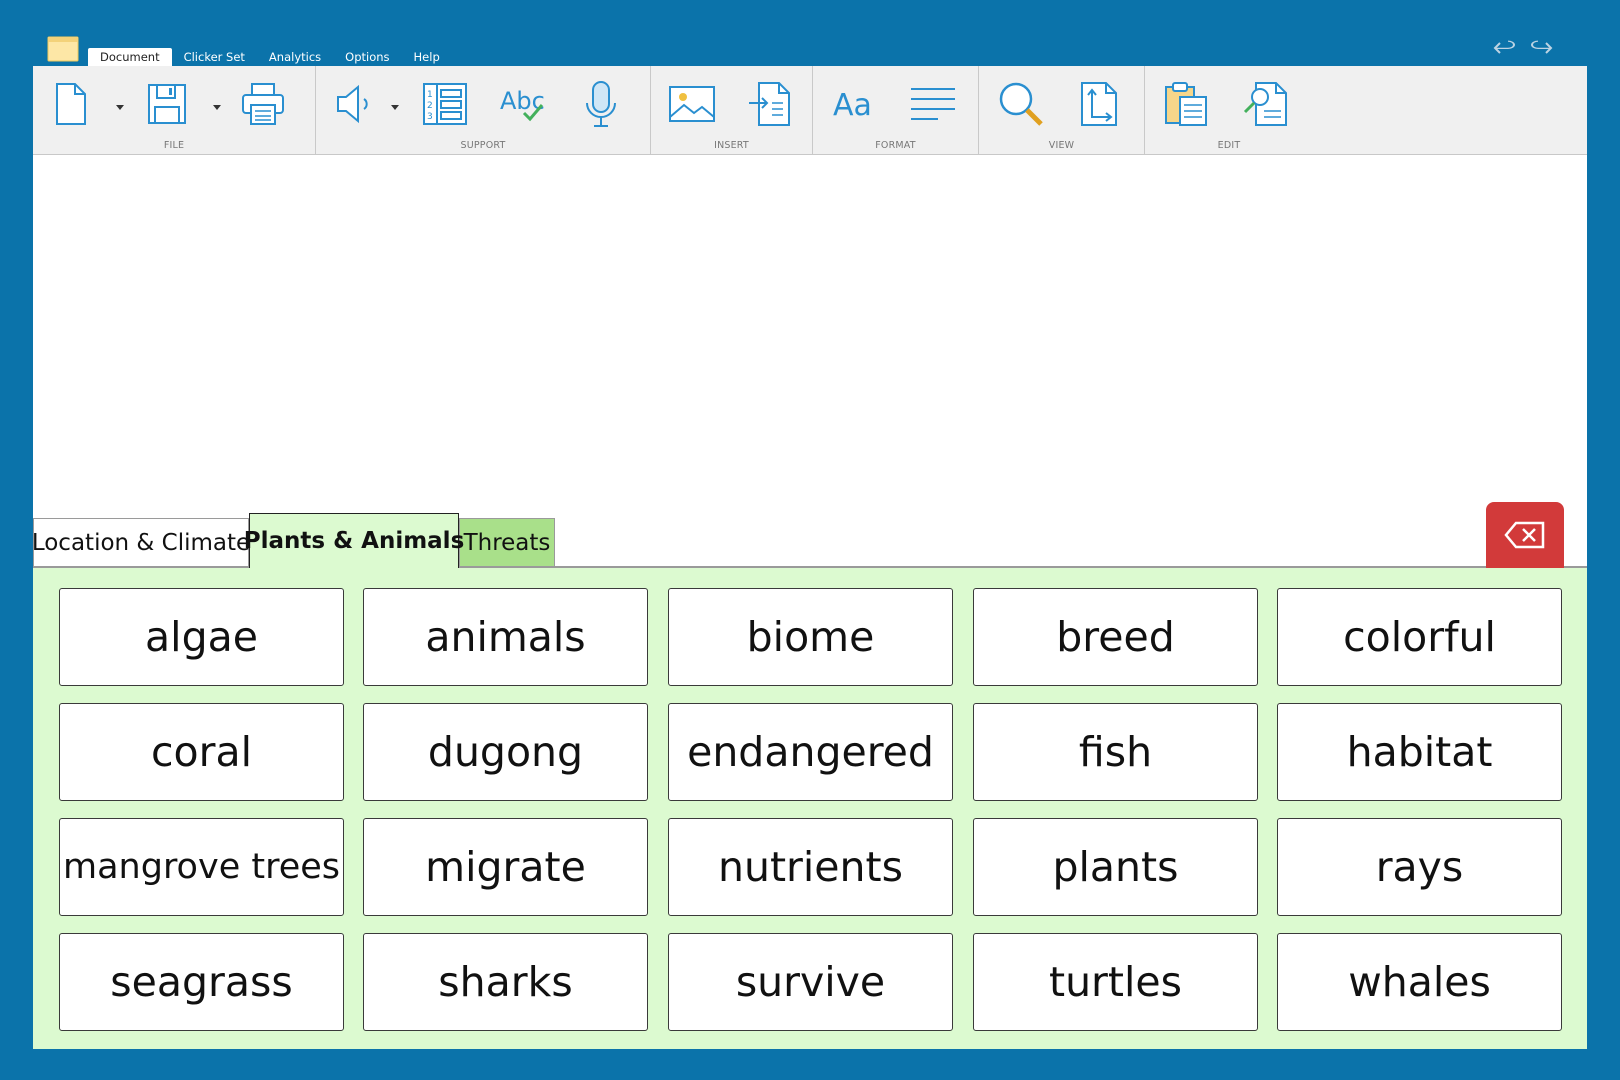  What do you see at coordinates (201, 637) in the screenshot?
I see `word-cell: algae` at bounding box center [201, 637].